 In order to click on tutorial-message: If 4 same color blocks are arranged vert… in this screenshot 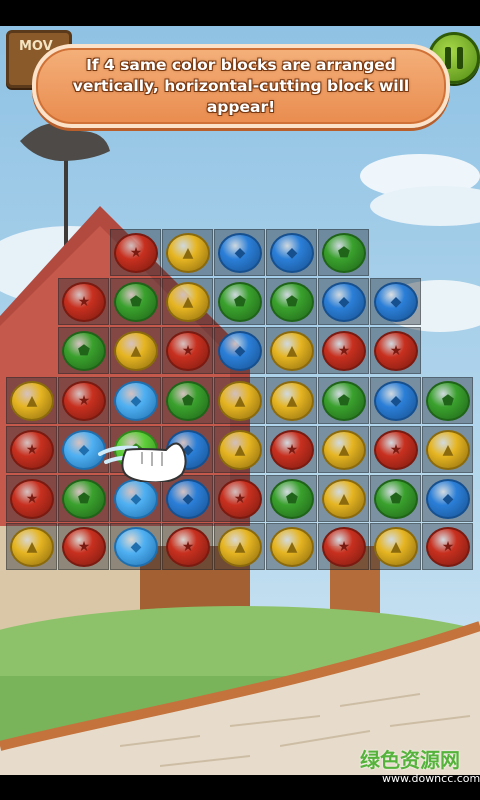, I will do `click(241, 85)`.